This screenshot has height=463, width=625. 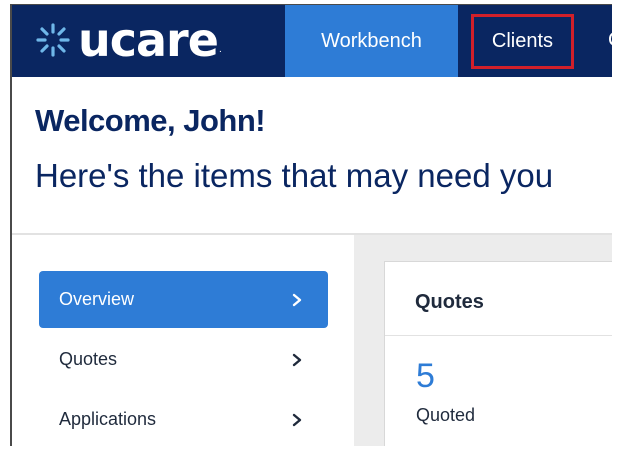 I want to click on quoted-label: Quoted, so click(x=446, y=415).